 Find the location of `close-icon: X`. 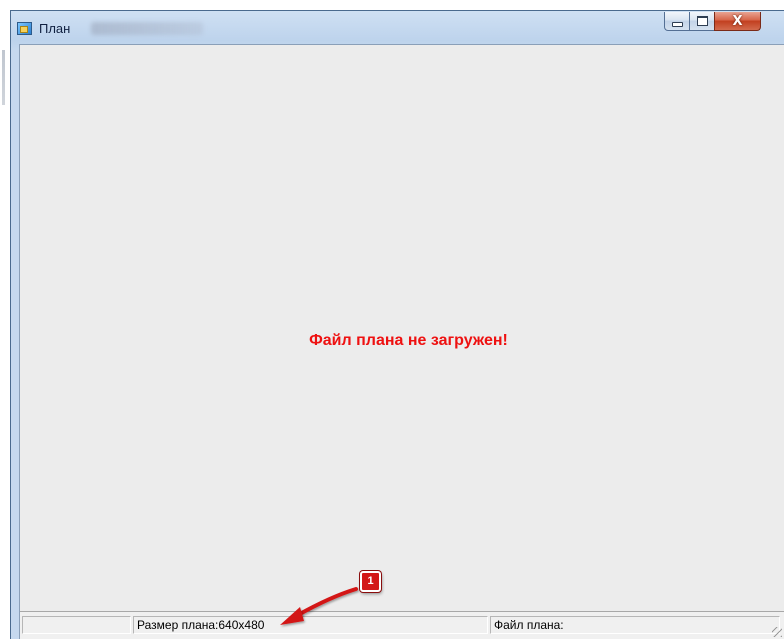

close-icon: X is located at coordinates (737, 21).